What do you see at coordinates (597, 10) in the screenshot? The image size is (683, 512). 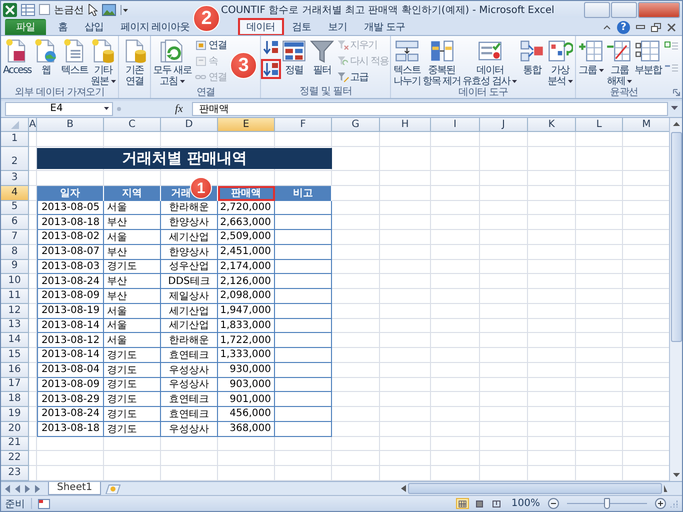 I see `minimize-button` at bounding box center [597, 10].